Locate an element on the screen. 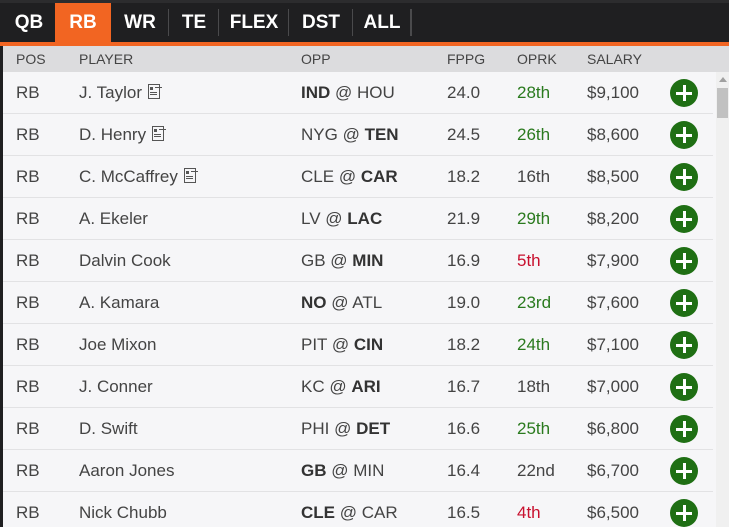  opponent-cell: IND @ HOU is located at coordinates (348, 93).